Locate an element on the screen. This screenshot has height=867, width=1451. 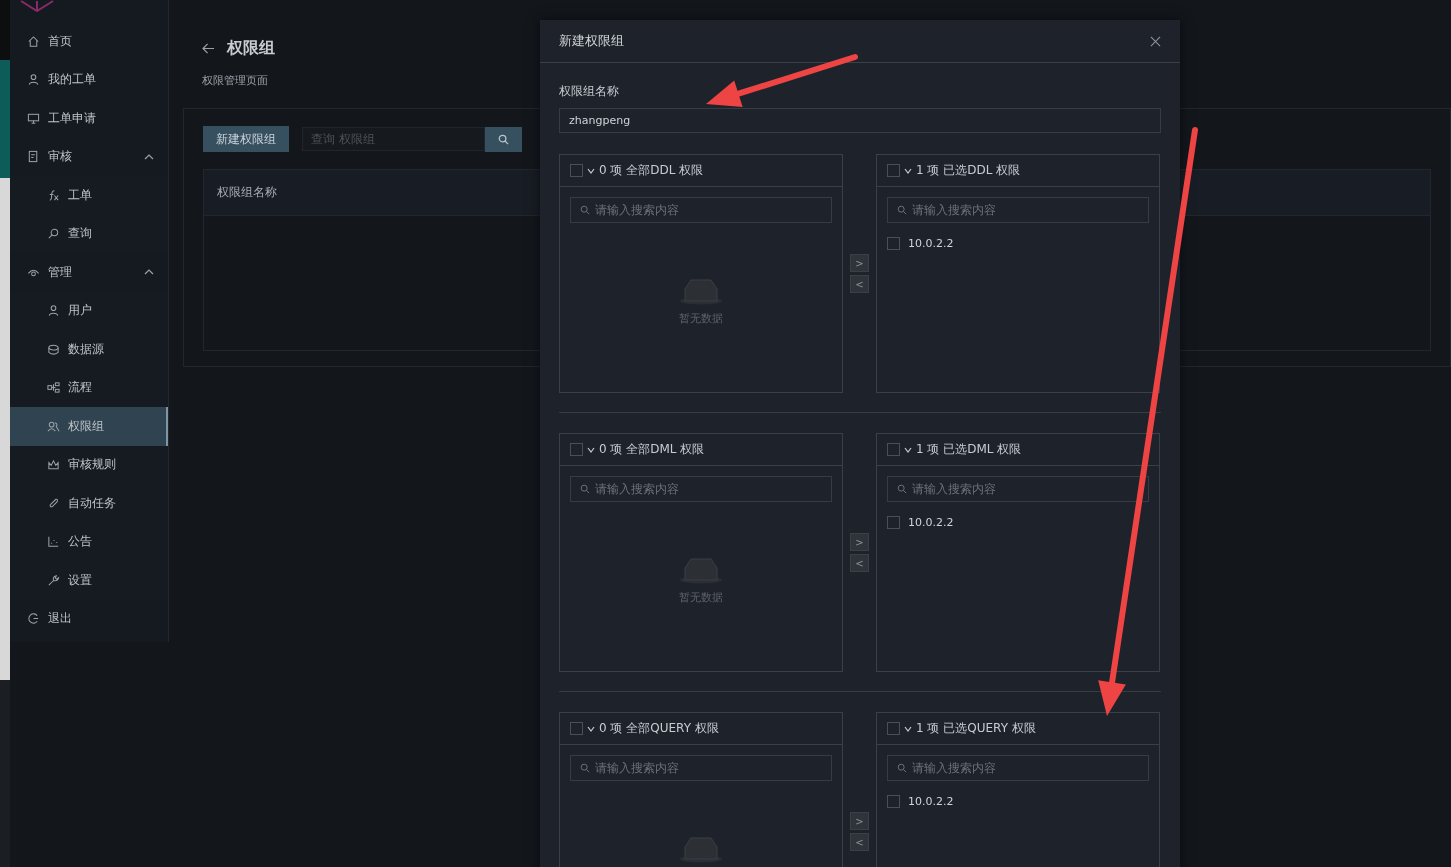
monitor-icon is located at coordinates (33, 118).